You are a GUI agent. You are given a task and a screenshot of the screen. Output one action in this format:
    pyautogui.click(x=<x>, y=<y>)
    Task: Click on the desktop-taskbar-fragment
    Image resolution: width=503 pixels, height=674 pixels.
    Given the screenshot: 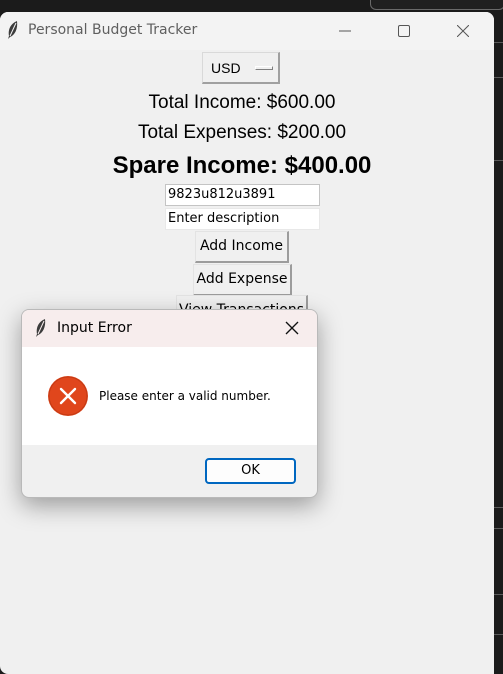 What is the action you would take?
    pyautogui.click(x=436, y=5)
    